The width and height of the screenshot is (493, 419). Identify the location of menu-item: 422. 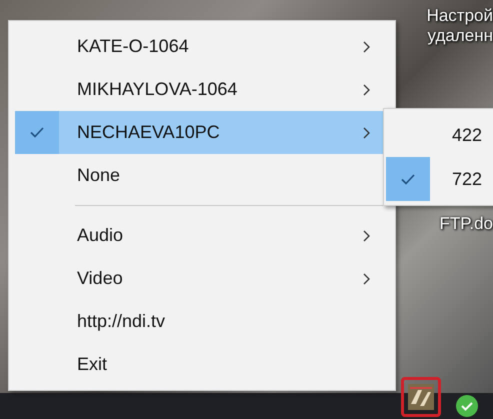
(439, 135).